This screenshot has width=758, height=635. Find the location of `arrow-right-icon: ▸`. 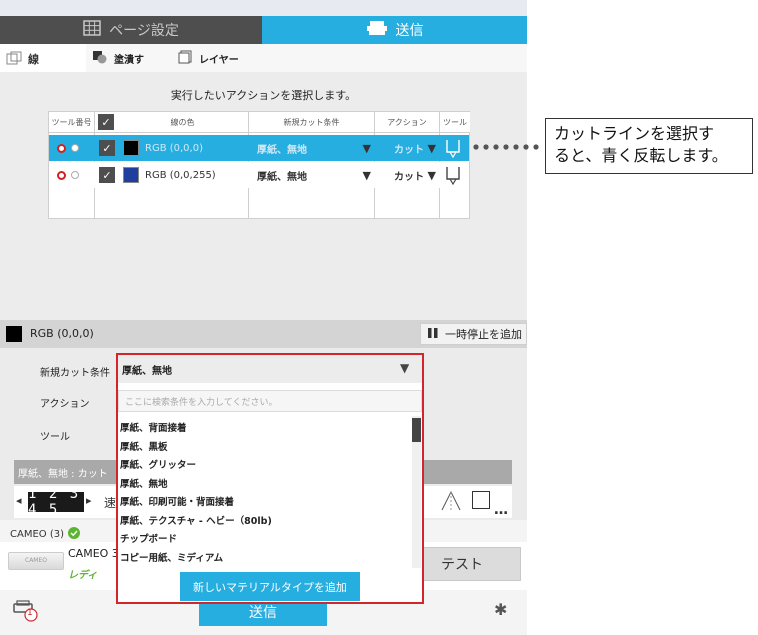

arrow-right-icon: ▸ is located at coordinates (89, 500).